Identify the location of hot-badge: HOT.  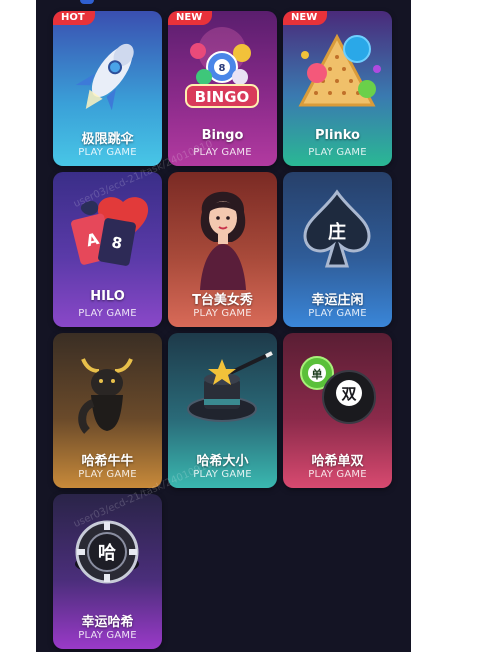
(74, 18).